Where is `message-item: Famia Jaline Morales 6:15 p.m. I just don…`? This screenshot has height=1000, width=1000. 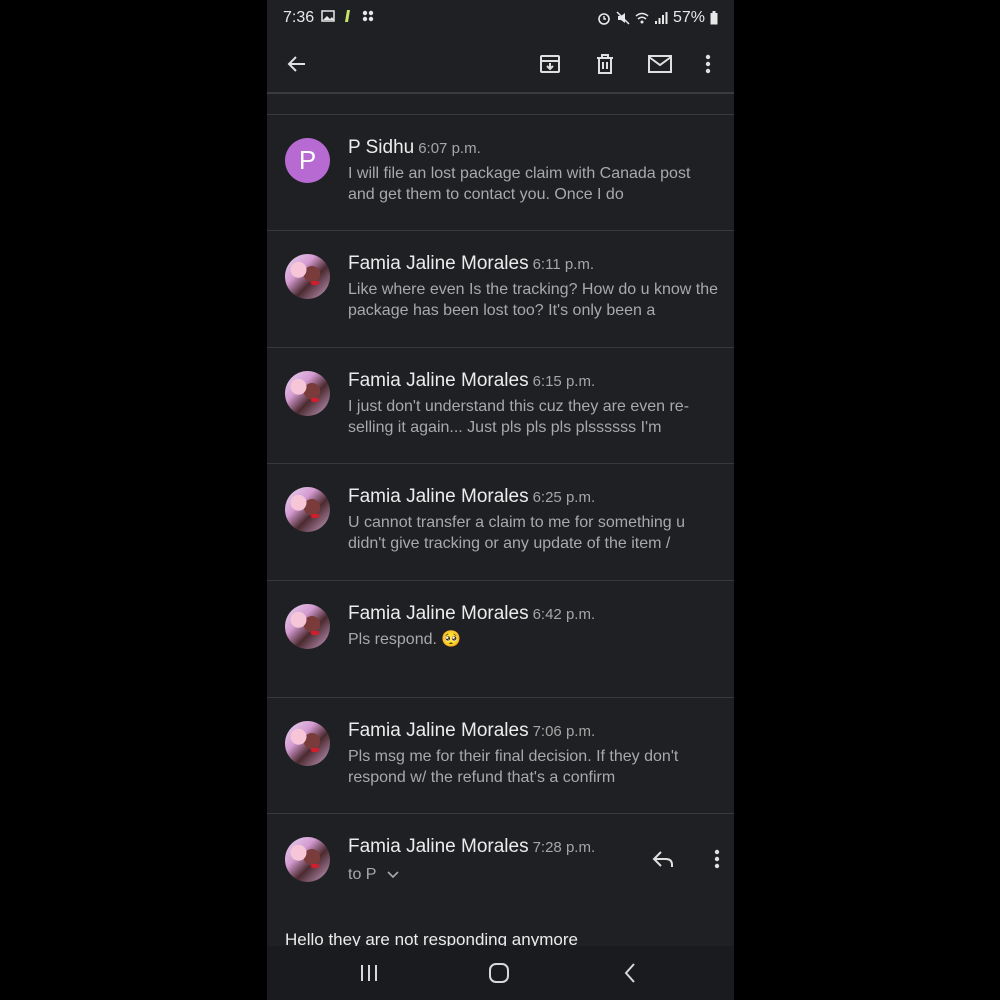 message-item: Famia Jaline Morales 6:15 p.m. I just don… is located at coordinates (500, 405).